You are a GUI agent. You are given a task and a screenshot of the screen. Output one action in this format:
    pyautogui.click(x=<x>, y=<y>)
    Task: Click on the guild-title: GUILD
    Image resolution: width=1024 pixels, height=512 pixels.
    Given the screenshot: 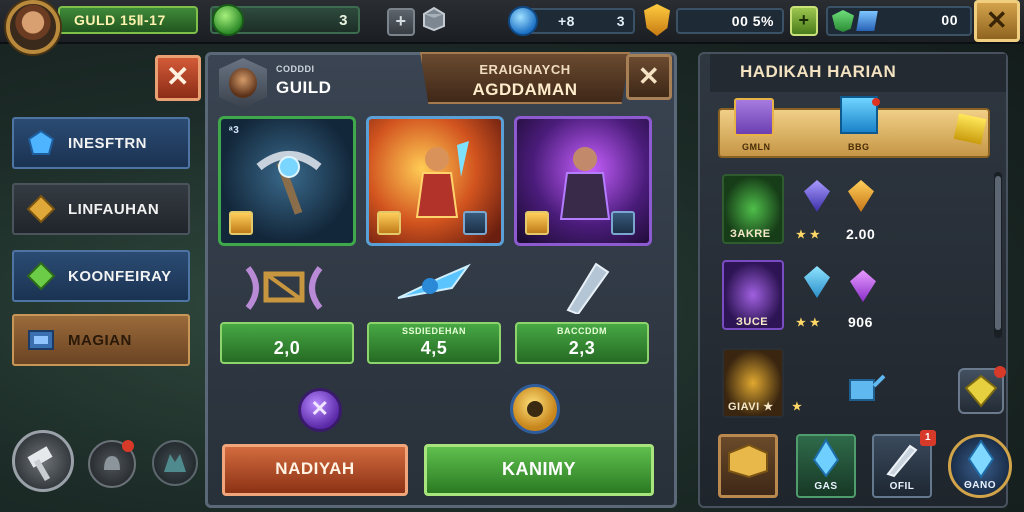 What is the action you would take?
    pyautogui.click(x=304, y=87)
    